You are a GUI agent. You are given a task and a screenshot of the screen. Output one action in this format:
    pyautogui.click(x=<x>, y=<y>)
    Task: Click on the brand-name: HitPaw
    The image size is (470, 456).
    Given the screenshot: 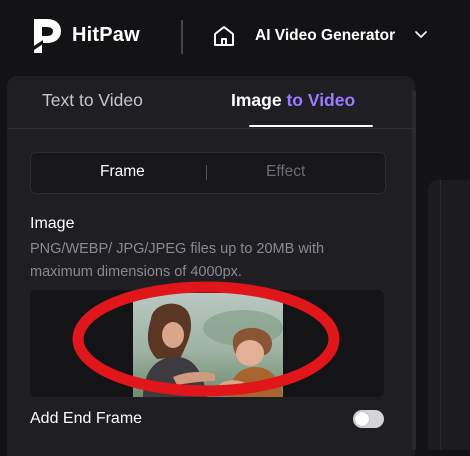 What is the action you would take?
    pyautogui.click(x=106, y=35)
    